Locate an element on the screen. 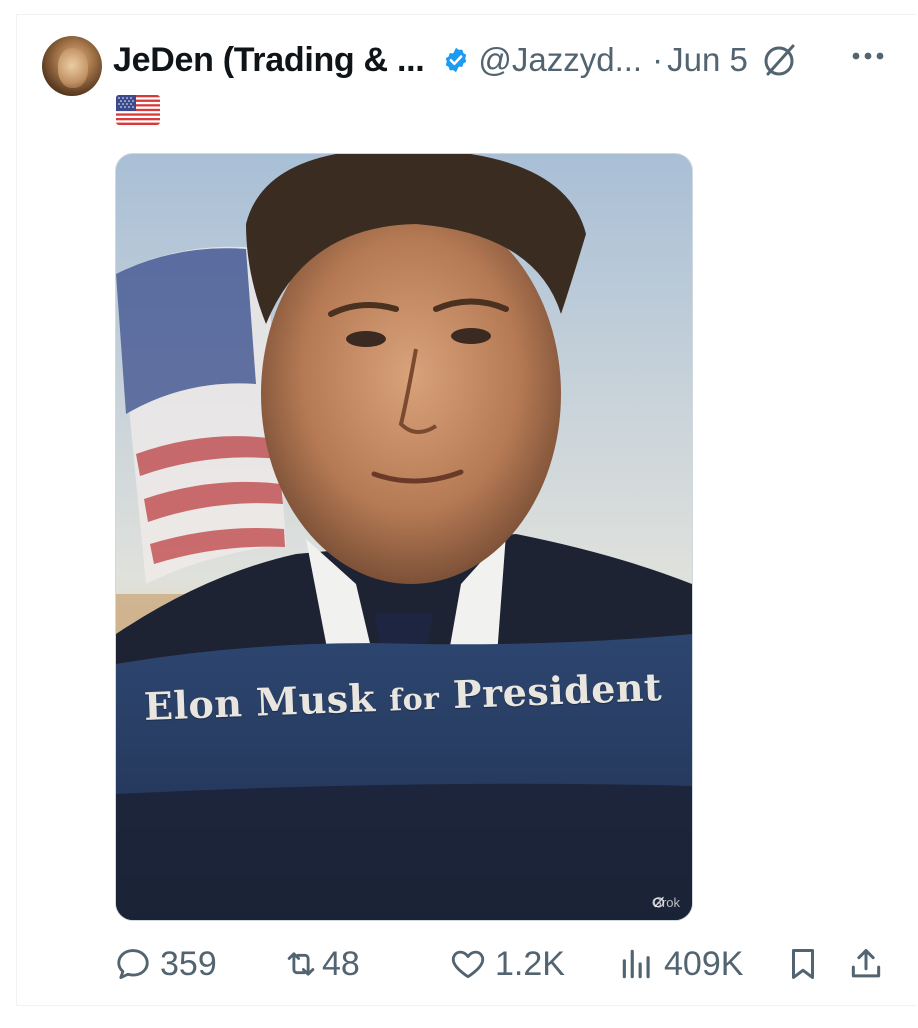 The image size is (918, 1028). like-count: 1.2K is located at coordinates (530, 963).